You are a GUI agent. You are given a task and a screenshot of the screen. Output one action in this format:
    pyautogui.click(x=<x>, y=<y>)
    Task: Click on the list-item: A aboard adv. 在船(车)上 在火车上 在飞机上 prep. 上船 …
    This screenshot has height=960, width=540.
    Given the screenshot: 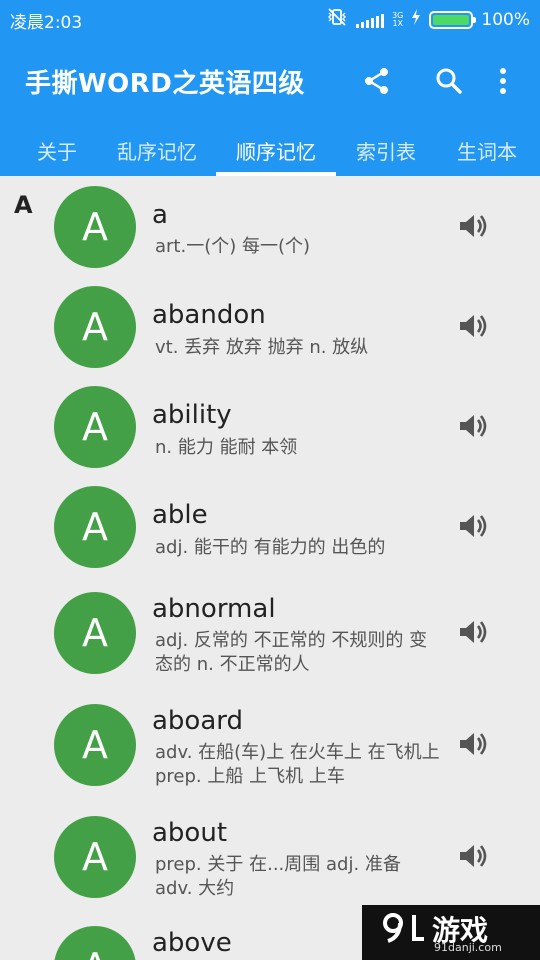 What is the action you would take?
    pyautogui.click(x=270, y=744)
    